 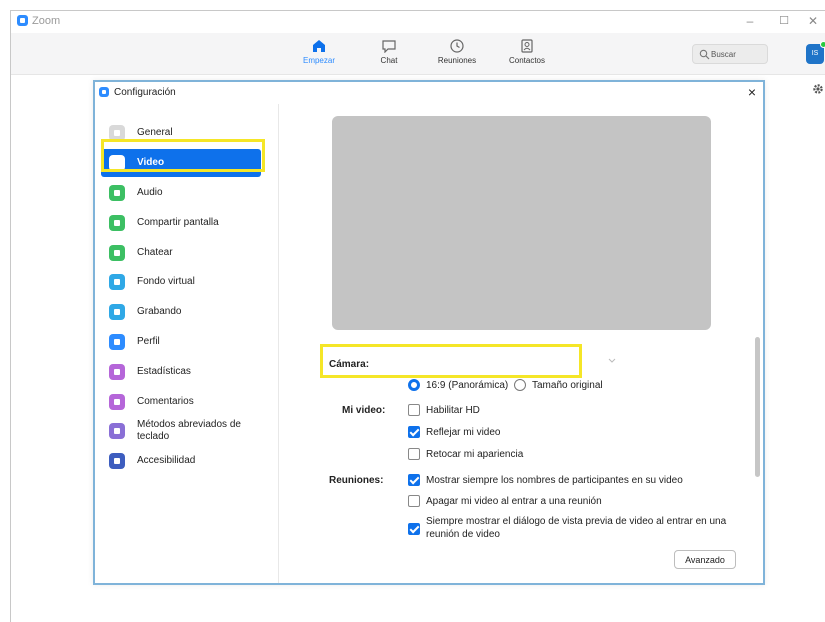 What do you see at coordinates (364, 410) in the screenshot?
I see `mi-video-label: Mi video:` at bounding box center [364, 410].